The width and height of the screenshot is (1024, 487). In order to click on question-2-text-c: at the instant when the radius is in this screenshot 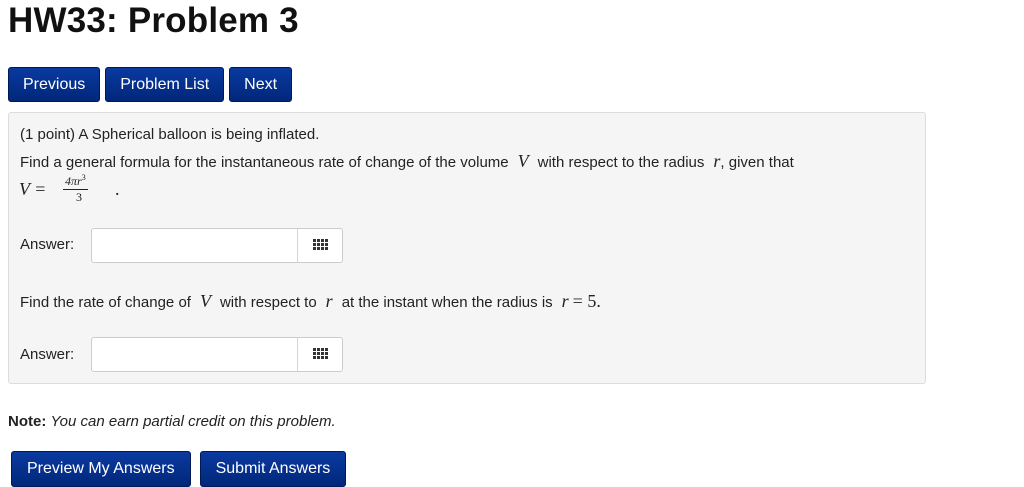, I will do `click(447, 302)`.